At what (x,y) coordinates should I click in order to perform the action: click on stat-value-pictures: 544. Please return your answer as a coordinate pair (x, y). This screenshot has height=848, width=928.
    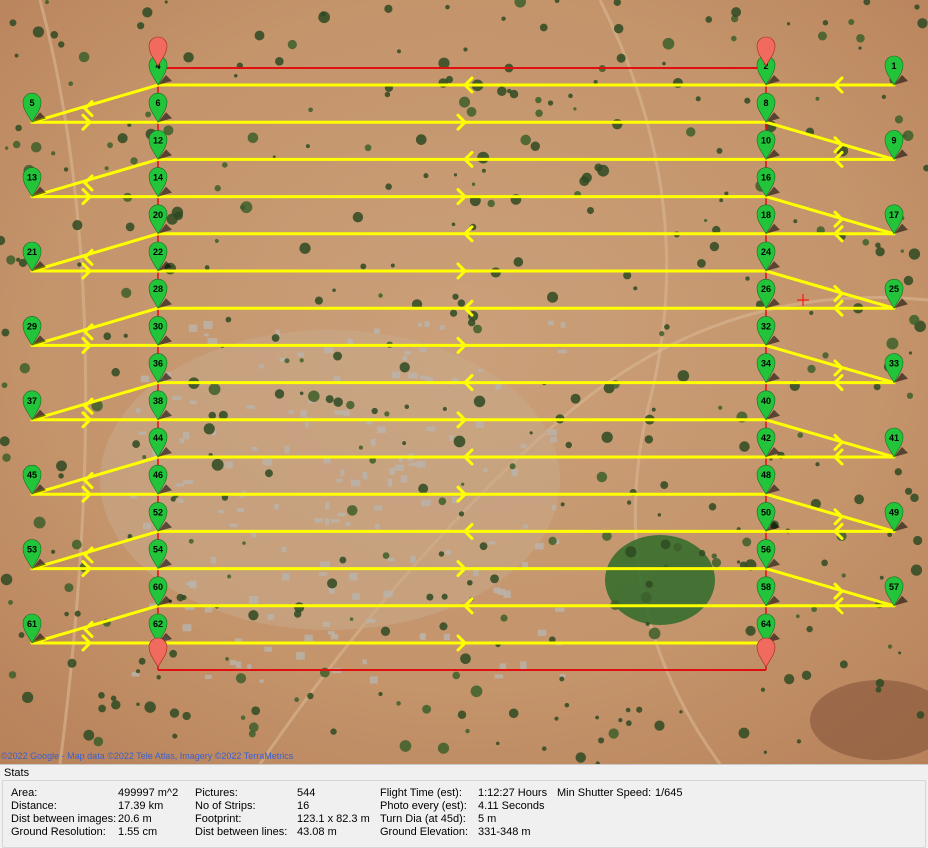
    Looking at the image, I should click on (306, 793).